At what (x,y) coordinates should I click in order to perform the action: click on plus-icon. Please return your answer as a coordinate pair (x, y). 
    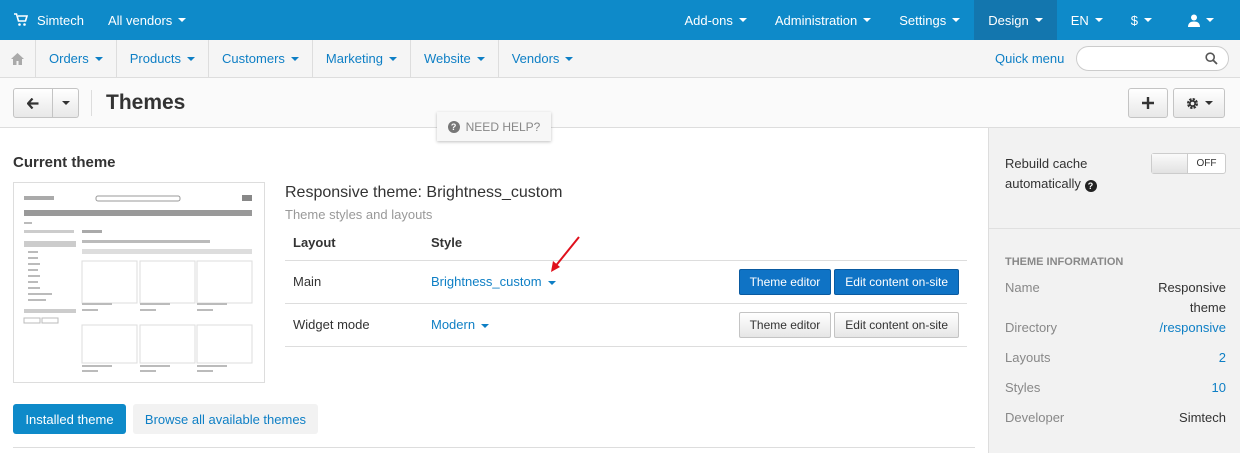
    Looking at the image, I should click on (1148, 103).